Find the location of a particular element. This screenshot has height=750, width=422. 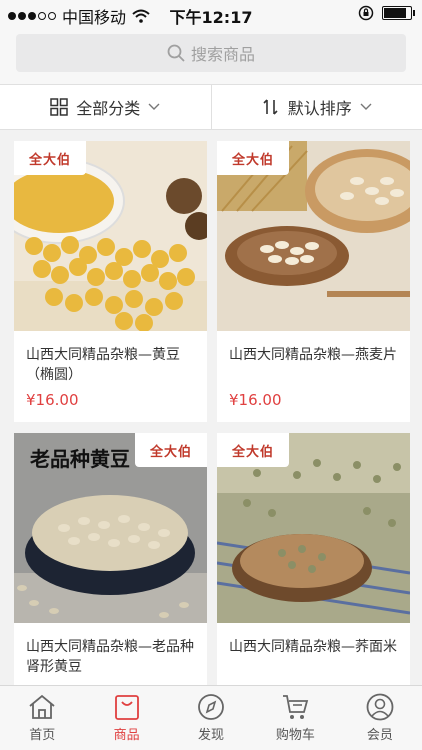

product-name: 山西大同精品杂粮—荞面米 is located at coordinates (313, 647).